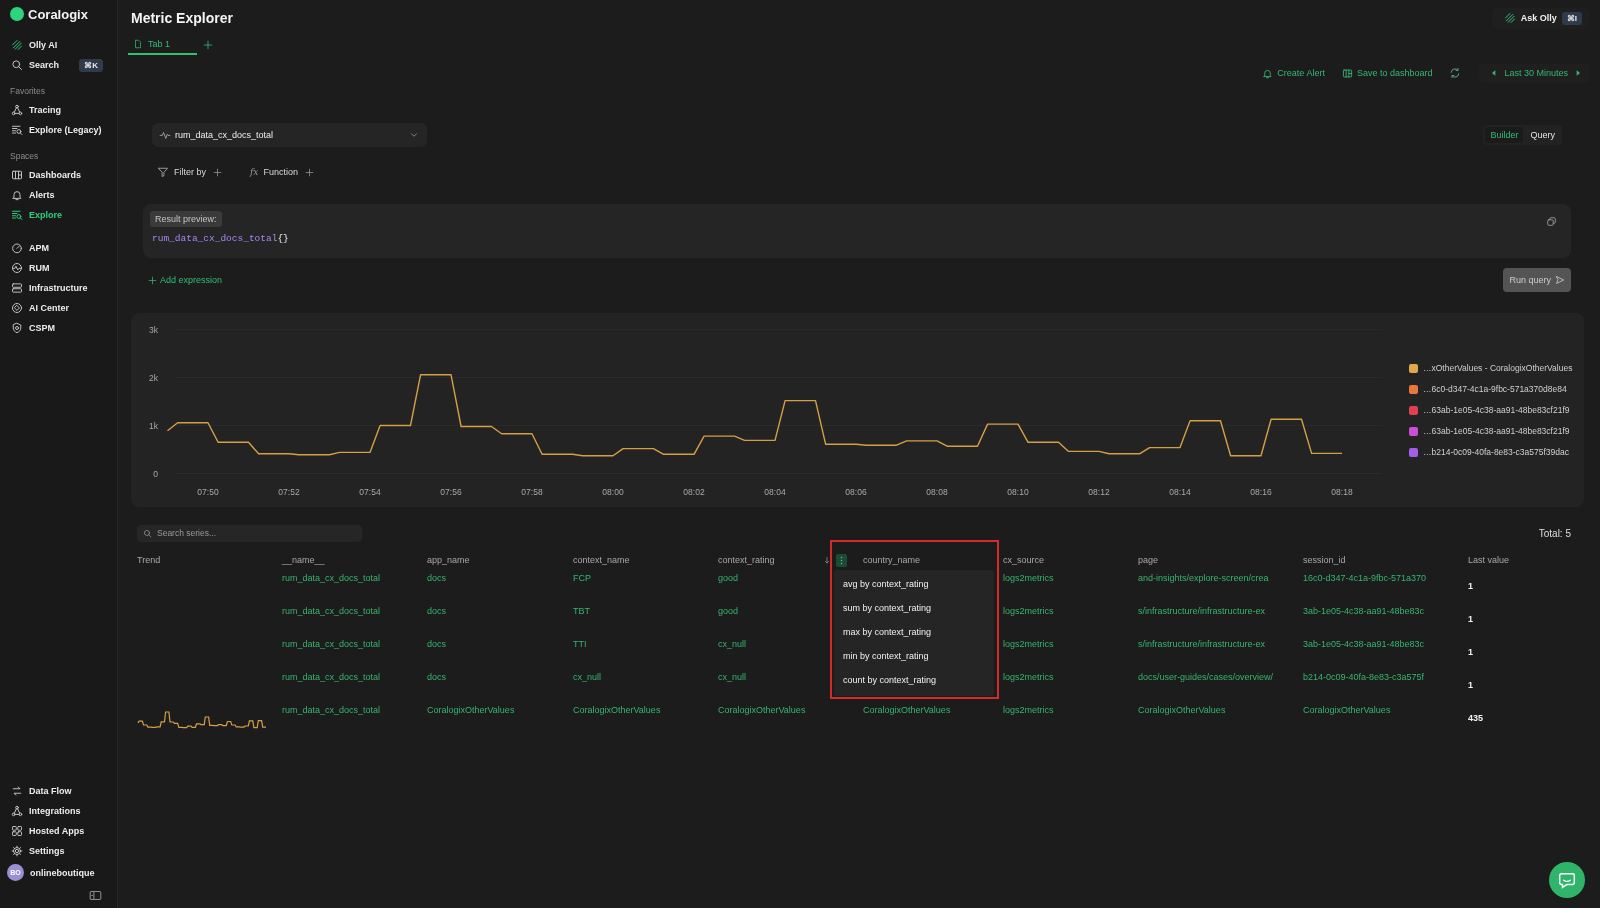 This screenshot has width=1600, height=908. What do you see at coordinates (58, 14) in the screenshot?
I see `brand-name: Coralogix` at bounding box center [58, 14].